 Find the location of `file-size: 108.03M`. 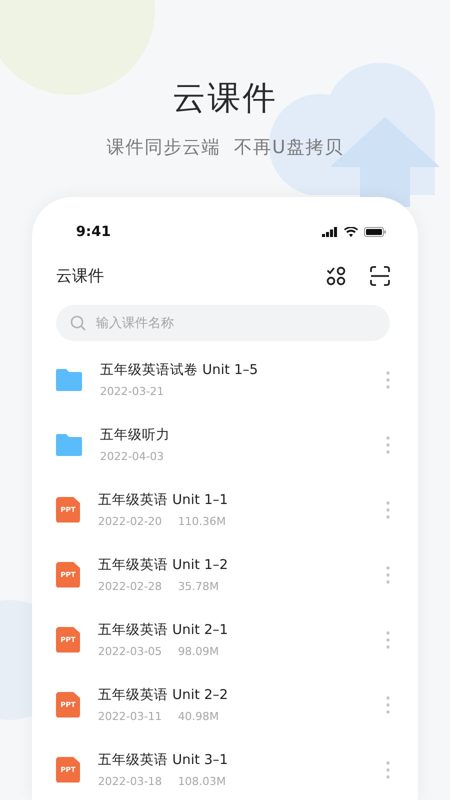

file-size: 108.03M is located at coordinates (202, 781).